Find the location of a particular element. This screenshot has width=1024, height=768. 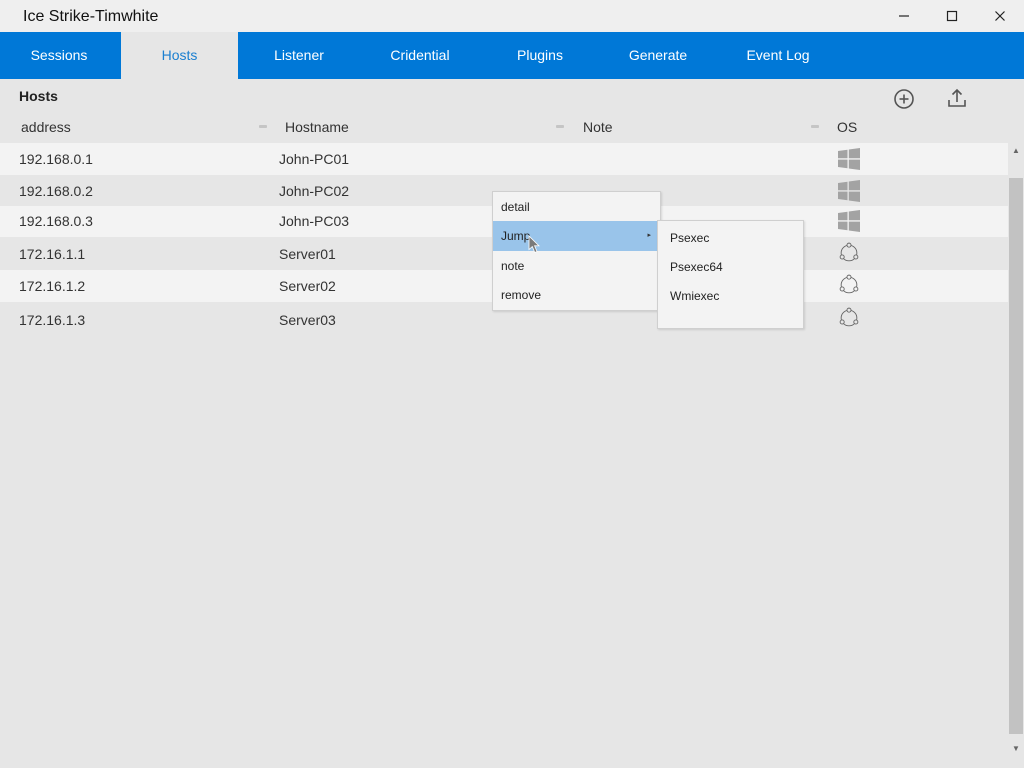

context-menu: detail Jump ▸ note remove is located at coordinates (576, 251).